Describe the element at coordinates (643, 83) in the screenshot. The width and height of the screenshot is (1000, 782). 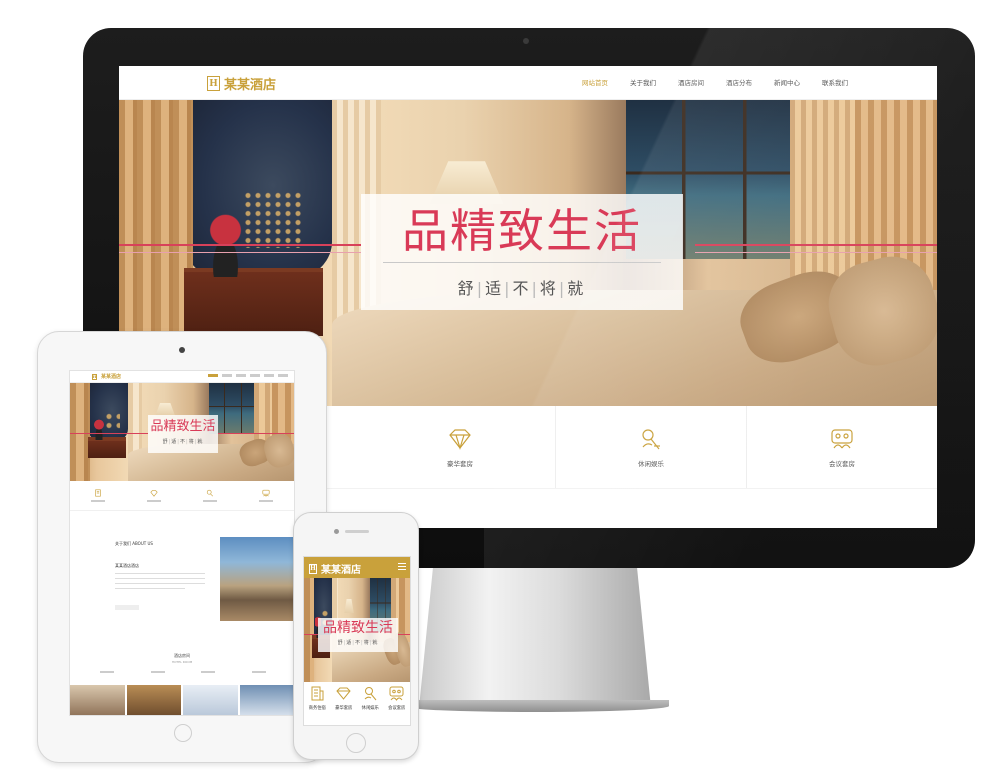
I see `nav-item-about: 关于我们` at that location.